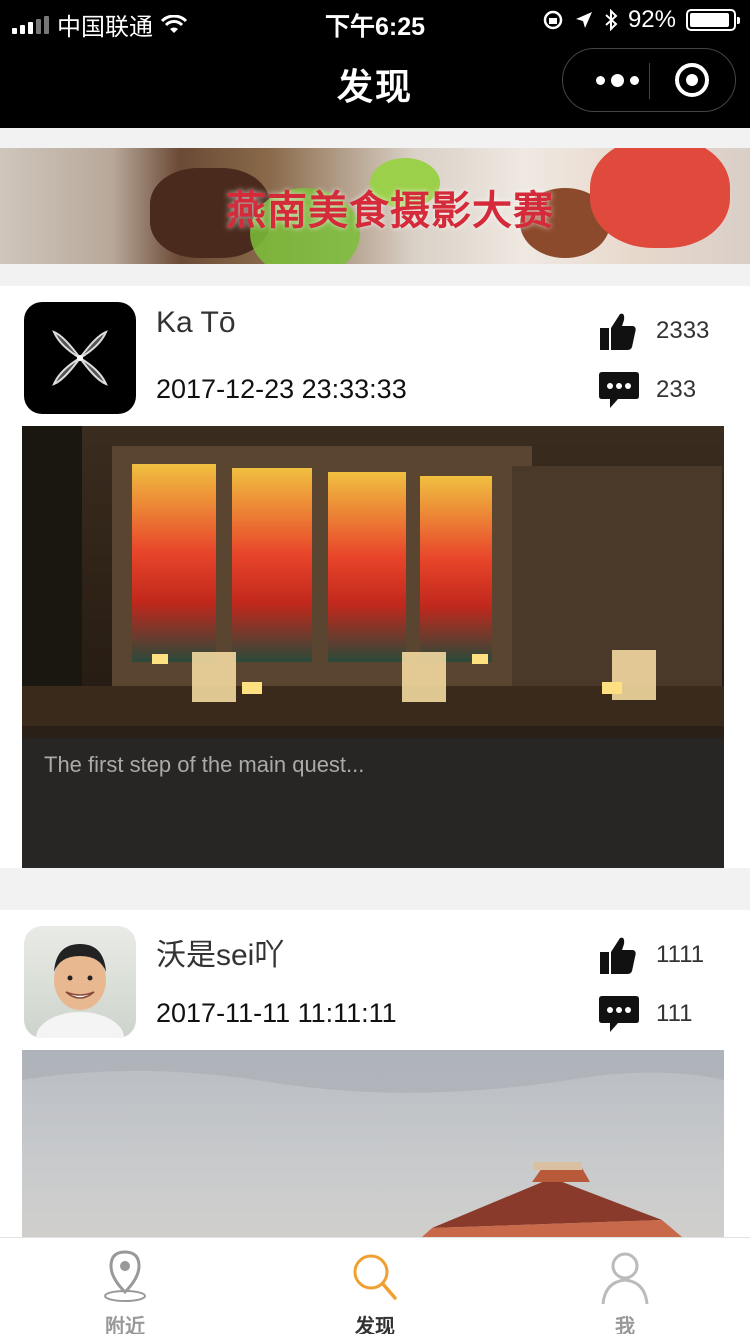  What do you see at coordinates (375, 1325) in the screenshot?
I see `tab-label: 发现` at bounding box center [375, 1325].